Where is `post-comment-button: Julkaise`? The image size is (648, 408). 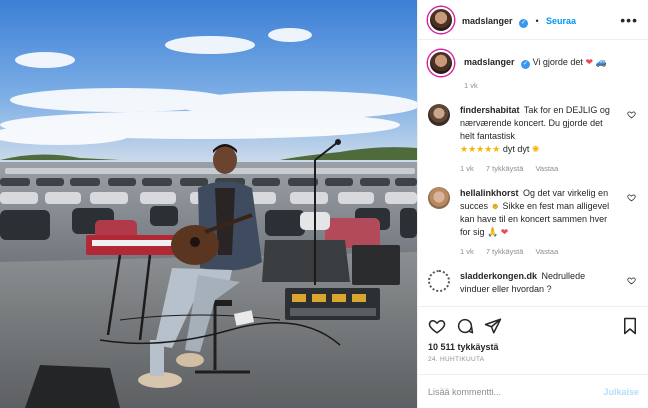
post-comment-button: Julkaise is located at coordinates (621, 392).